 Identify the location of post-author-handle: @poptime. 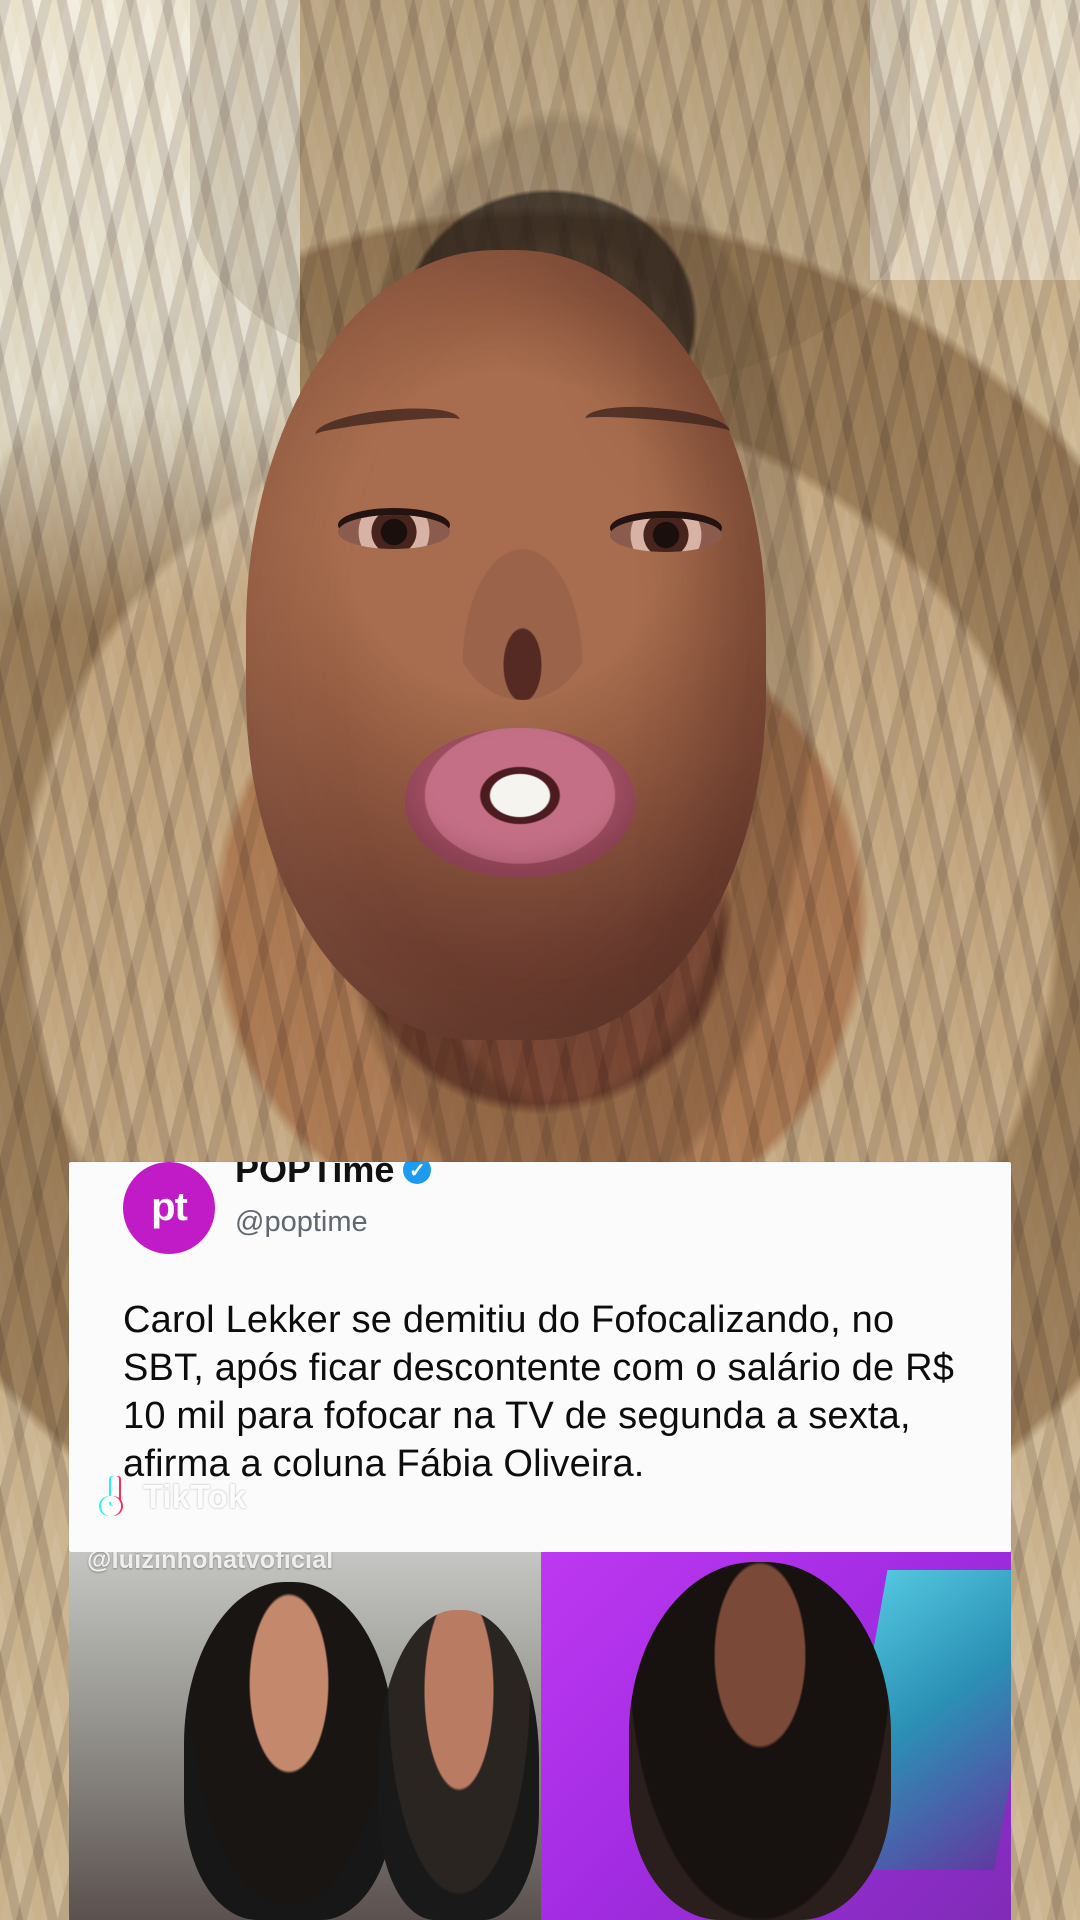
(301, 1222).